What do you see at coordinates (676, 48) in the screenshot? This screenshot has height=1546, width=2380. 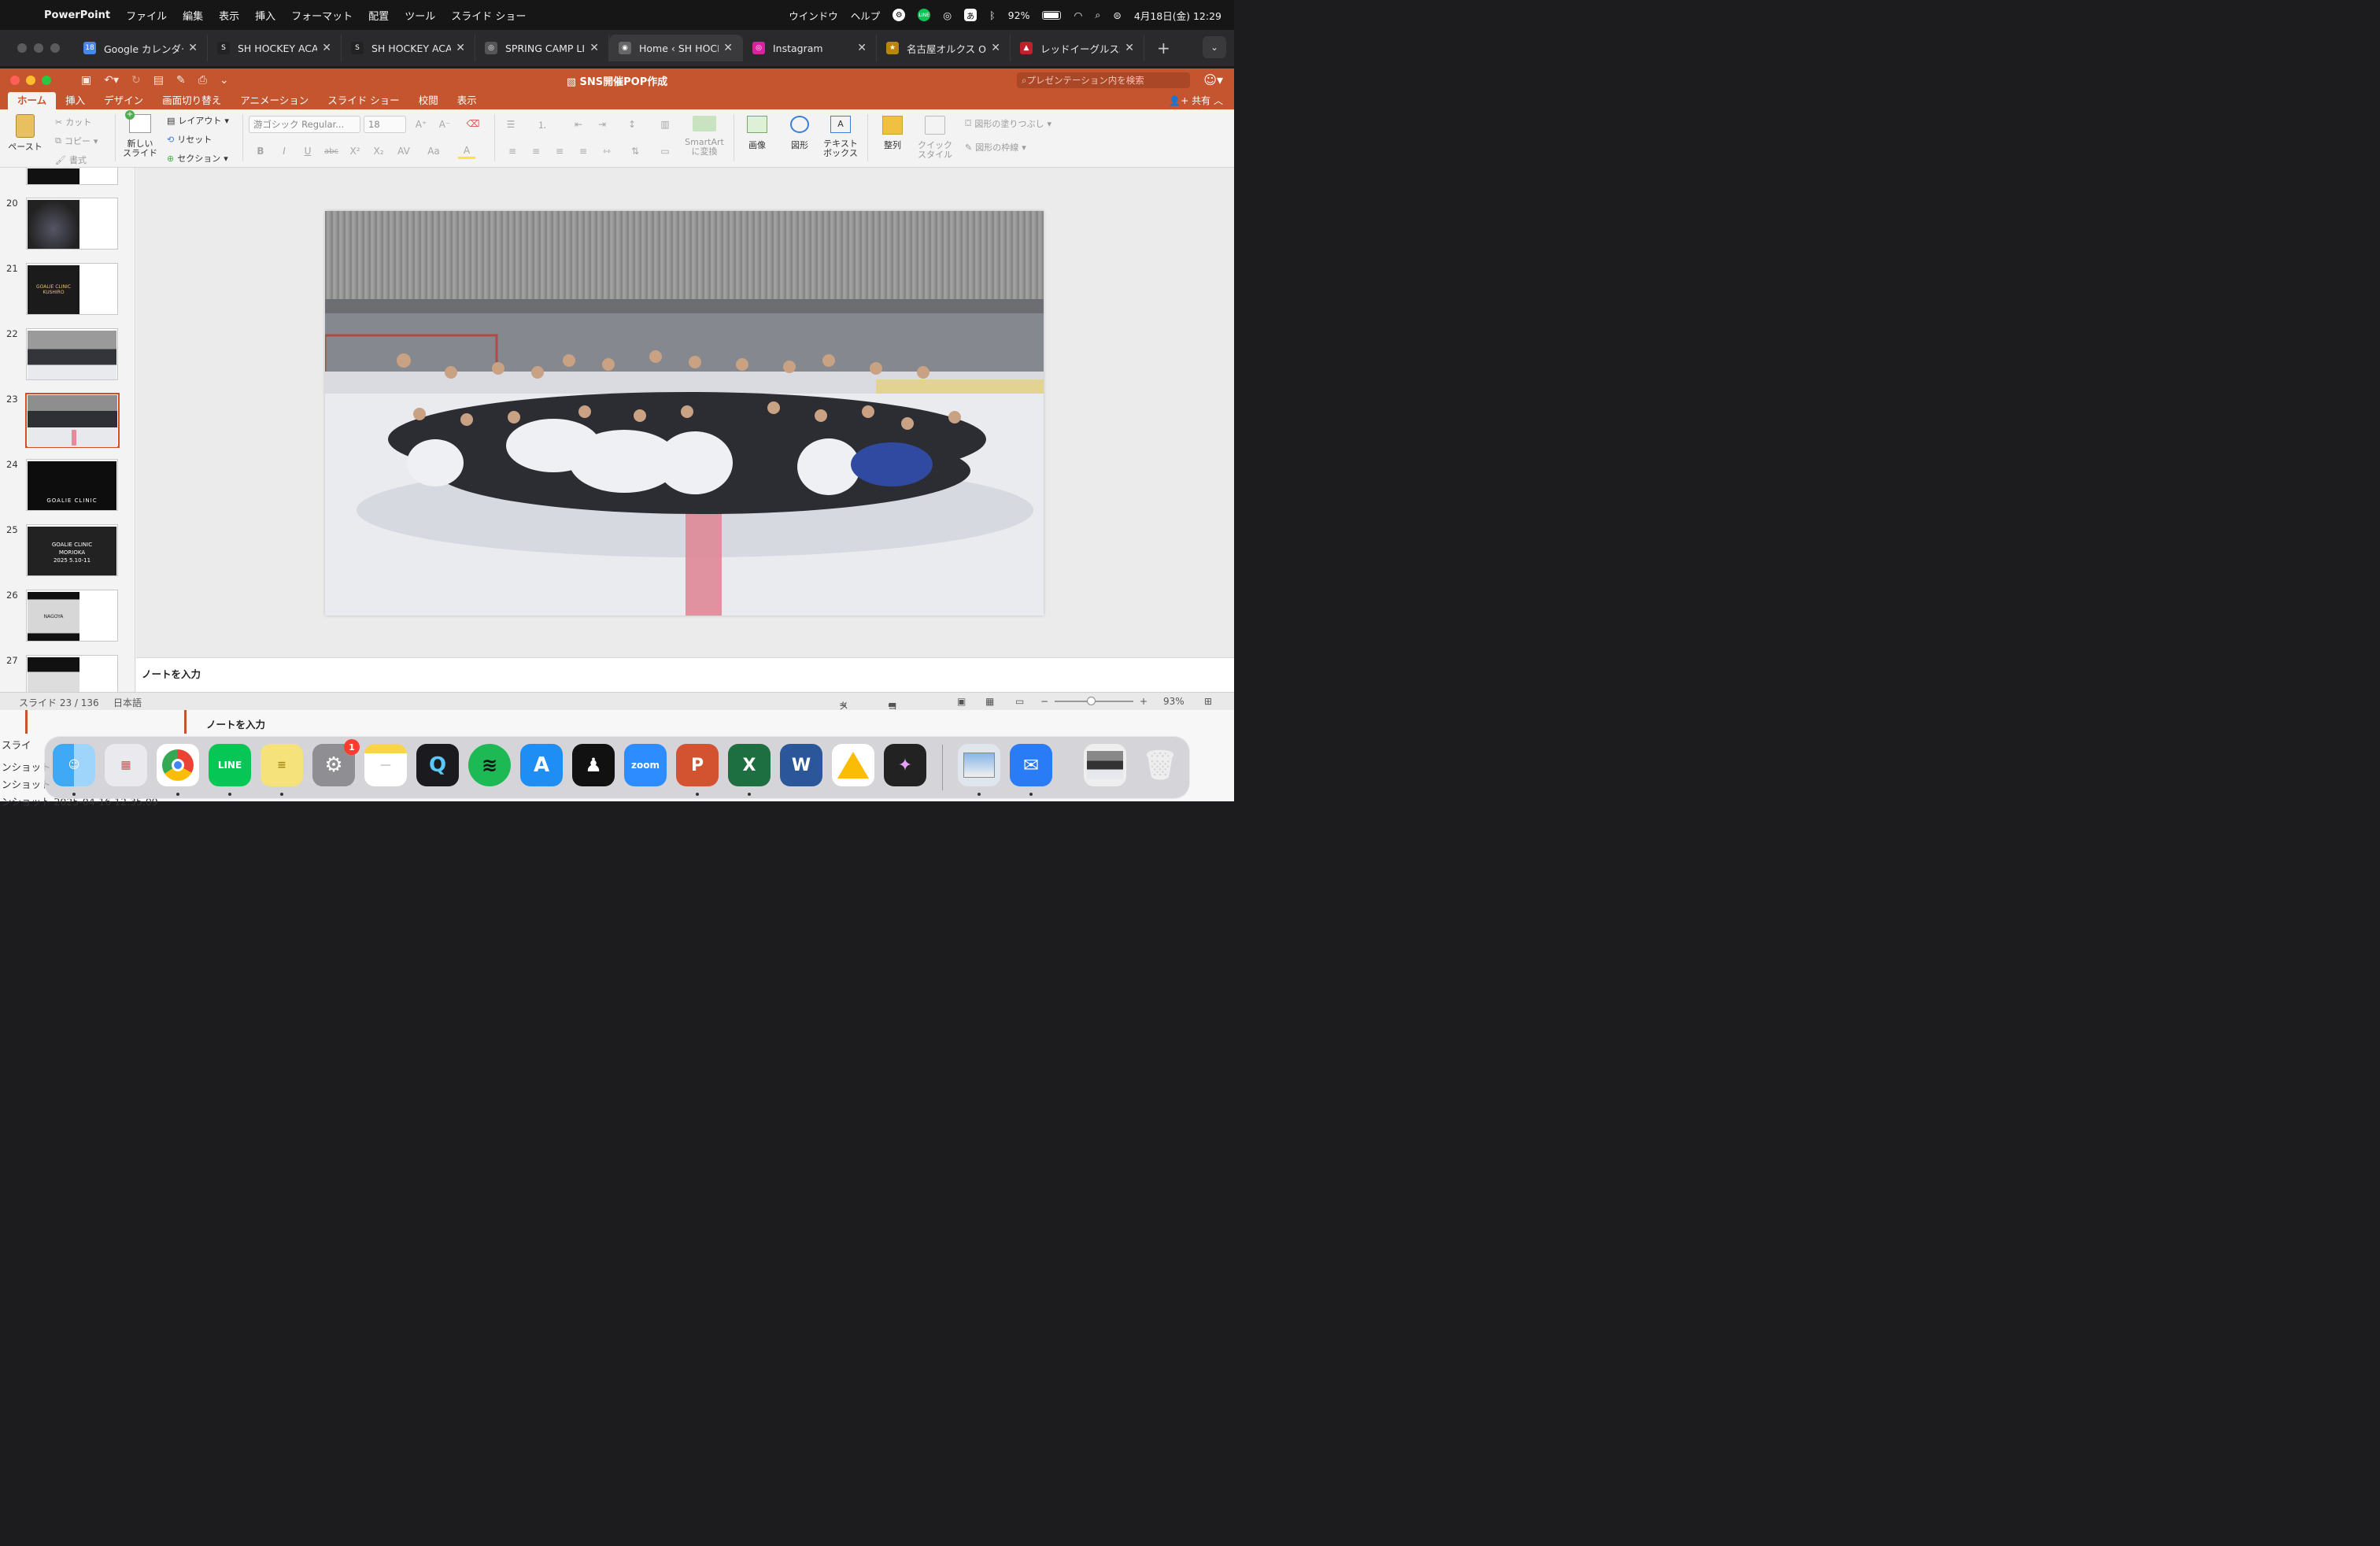 I see `browser-tab-active: ◉ Home ‹ SH HOCKEY ✕` at bounding box center [676, 48].